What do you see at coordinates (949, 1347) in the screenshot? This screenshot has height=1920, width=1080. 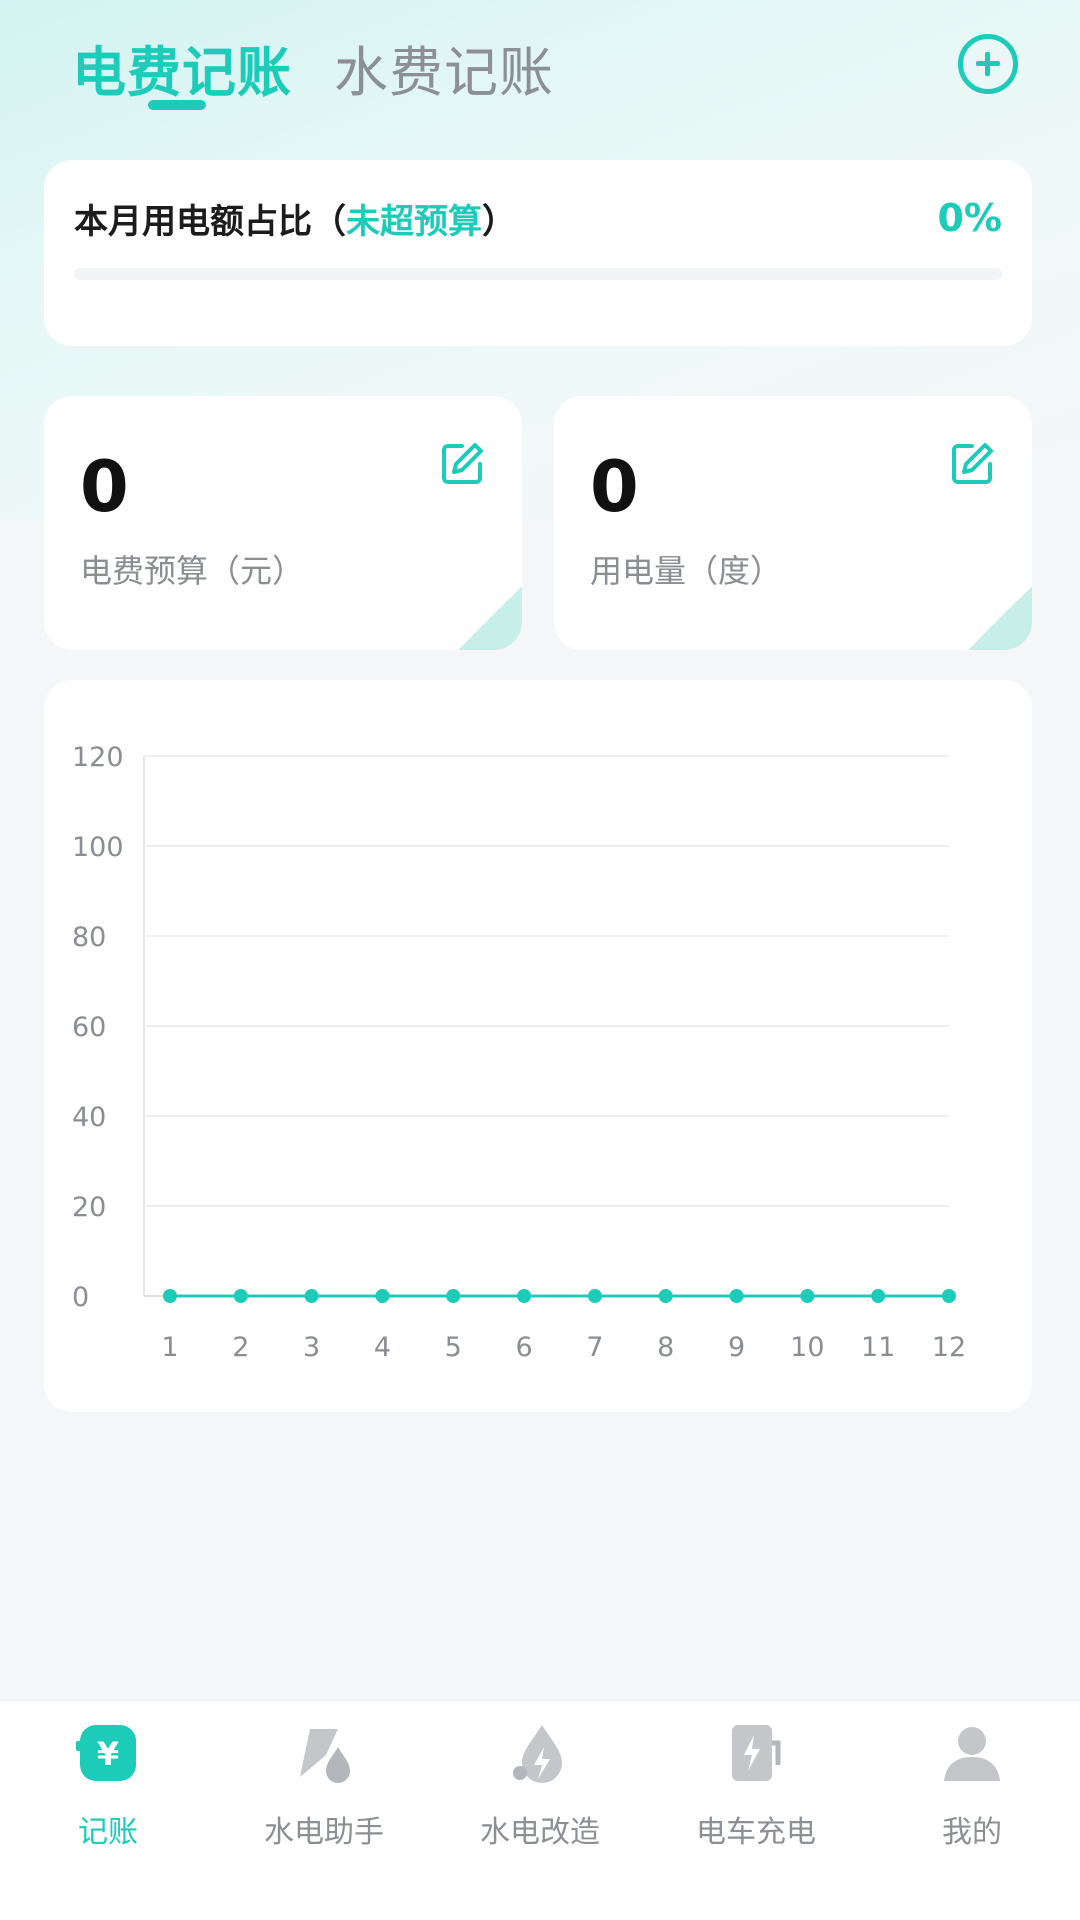 I see `x-tick-label: 12` at bounding box center [949, 1347].